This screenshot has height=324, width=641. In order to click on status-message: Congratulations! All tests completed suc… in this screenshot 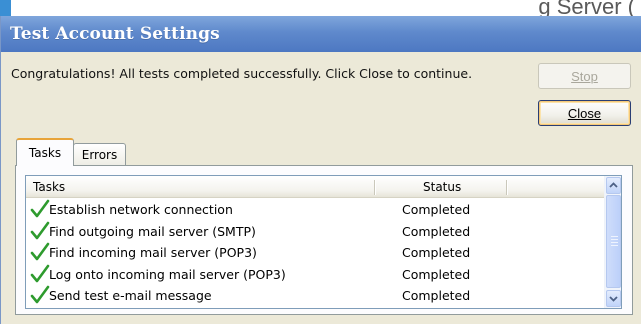, I will do `click(242, 73)`.